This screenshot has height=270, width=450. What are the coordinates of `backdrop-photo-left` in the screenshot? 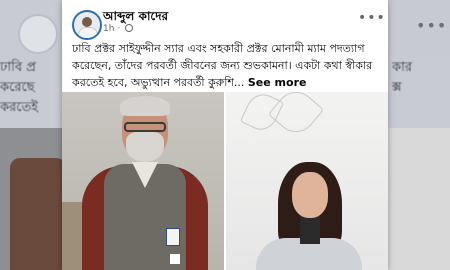 It's located at (33, 199).